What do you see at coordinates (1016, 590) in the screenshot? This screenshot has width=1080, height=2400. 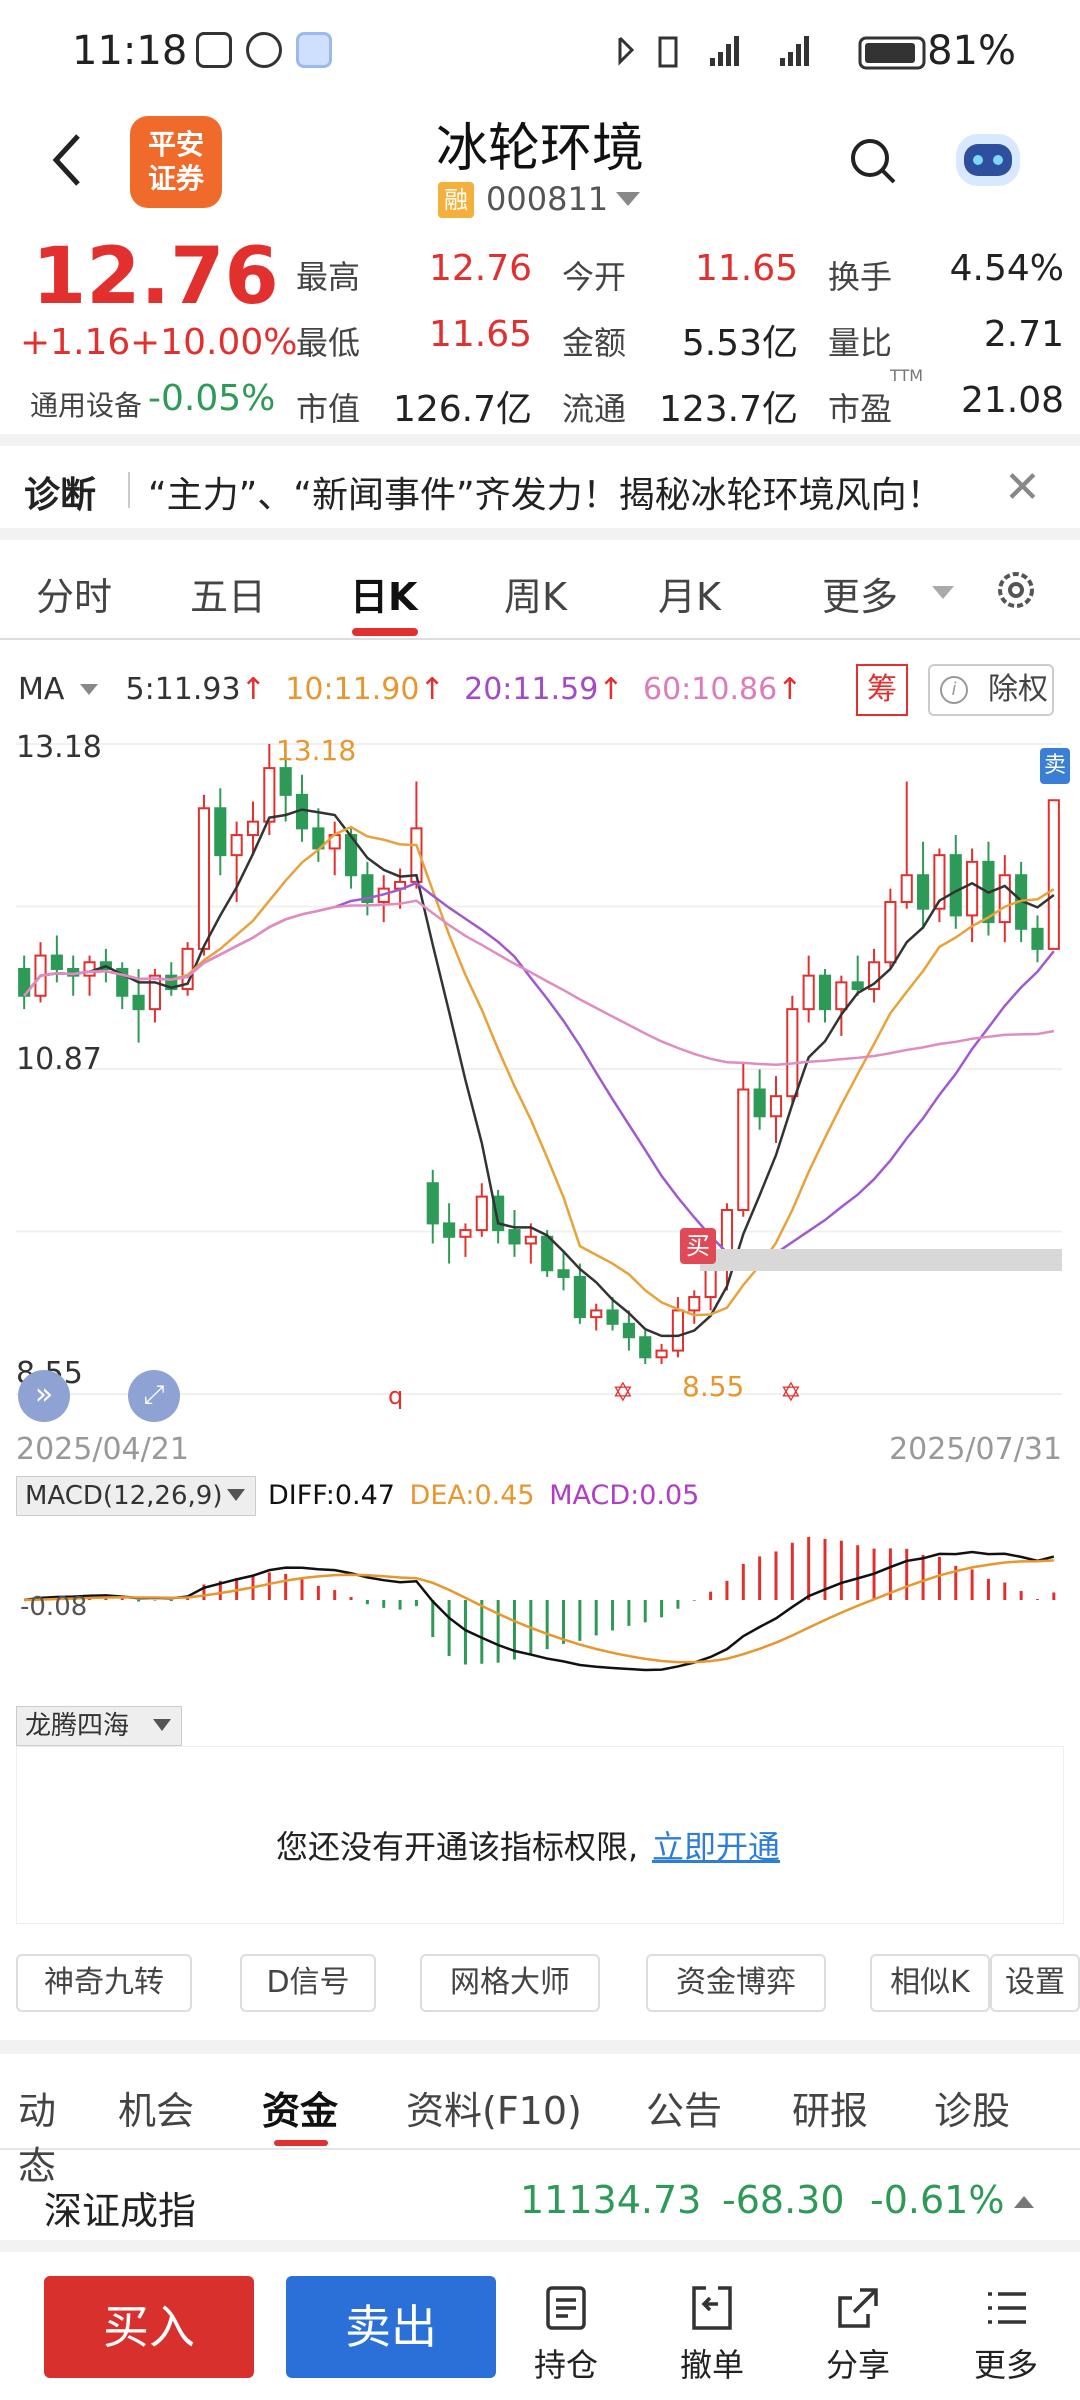 I see `gear-icon` at bounding box center [1016, 590].